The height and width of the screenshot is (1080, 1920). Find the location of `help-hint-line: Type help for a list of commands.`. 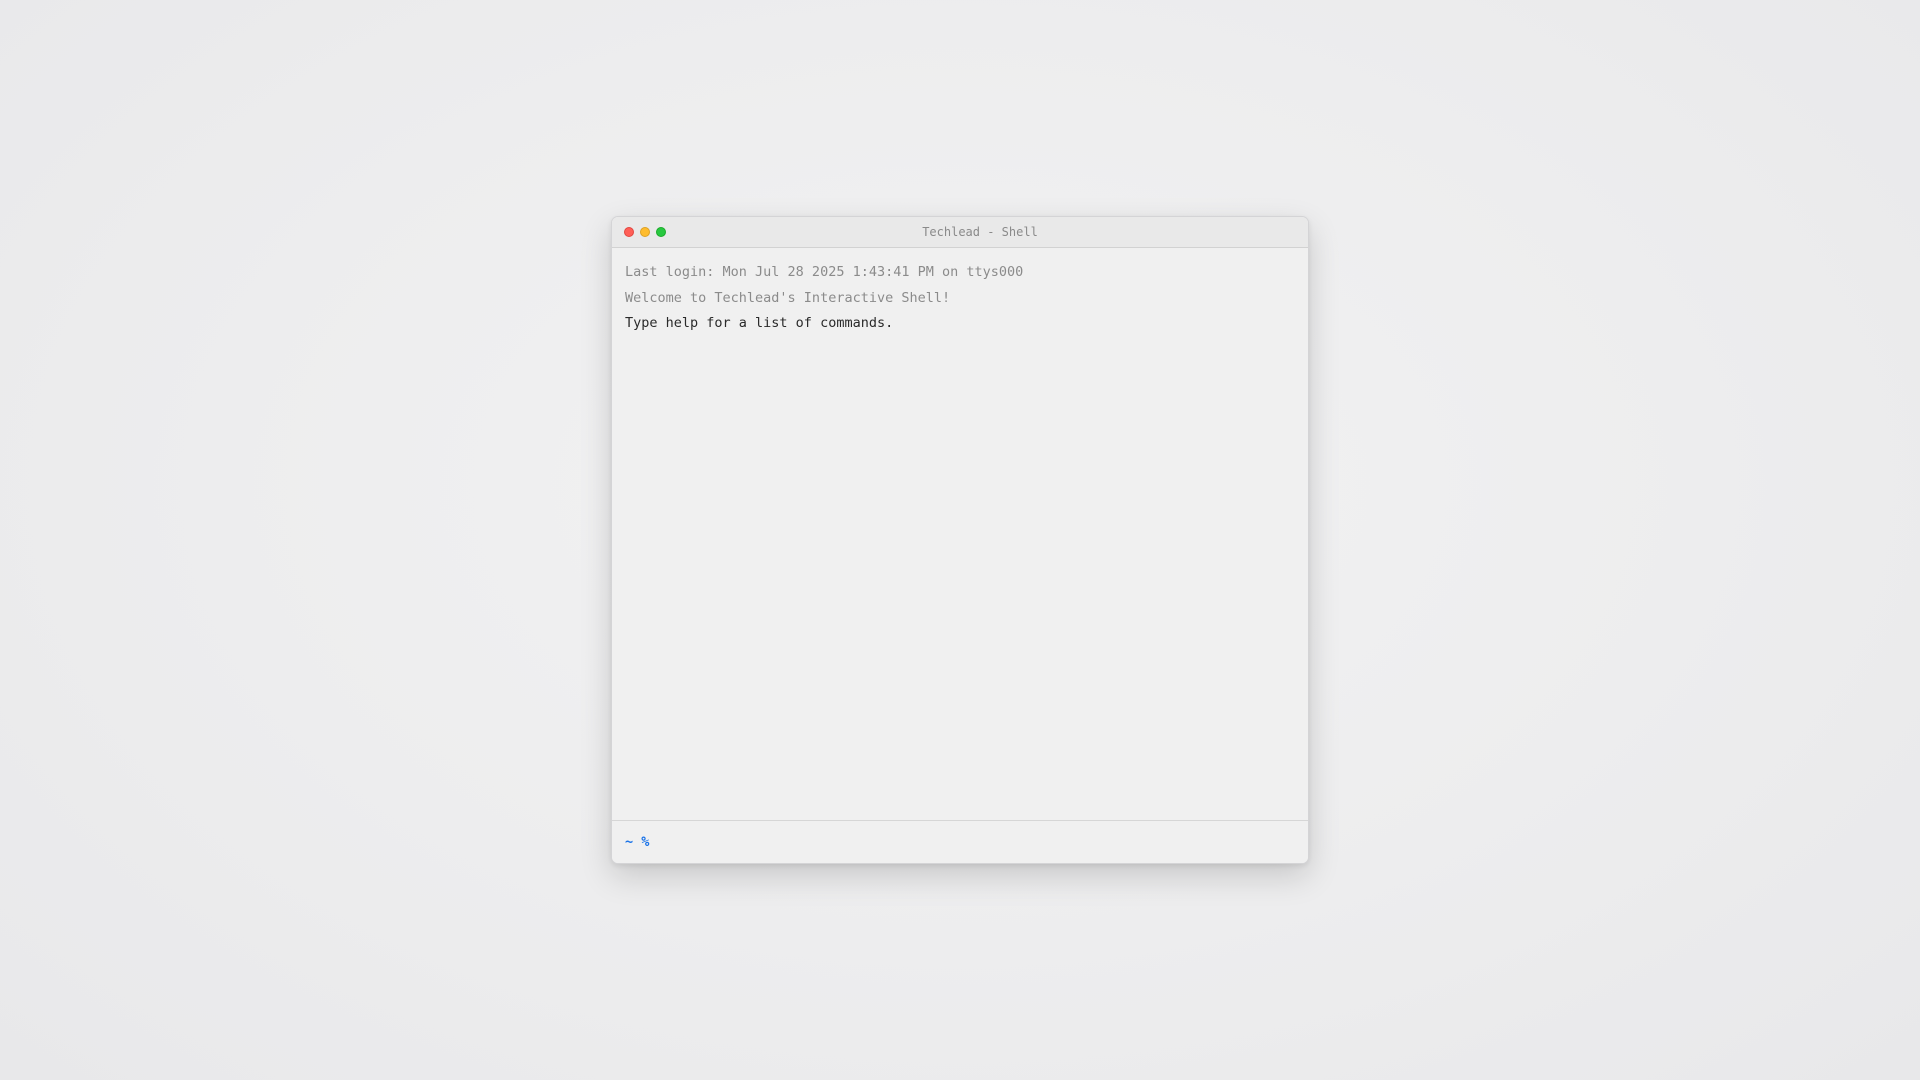

help-hint-line: Type help for a list of commands. is located at coordinates (759, 323).